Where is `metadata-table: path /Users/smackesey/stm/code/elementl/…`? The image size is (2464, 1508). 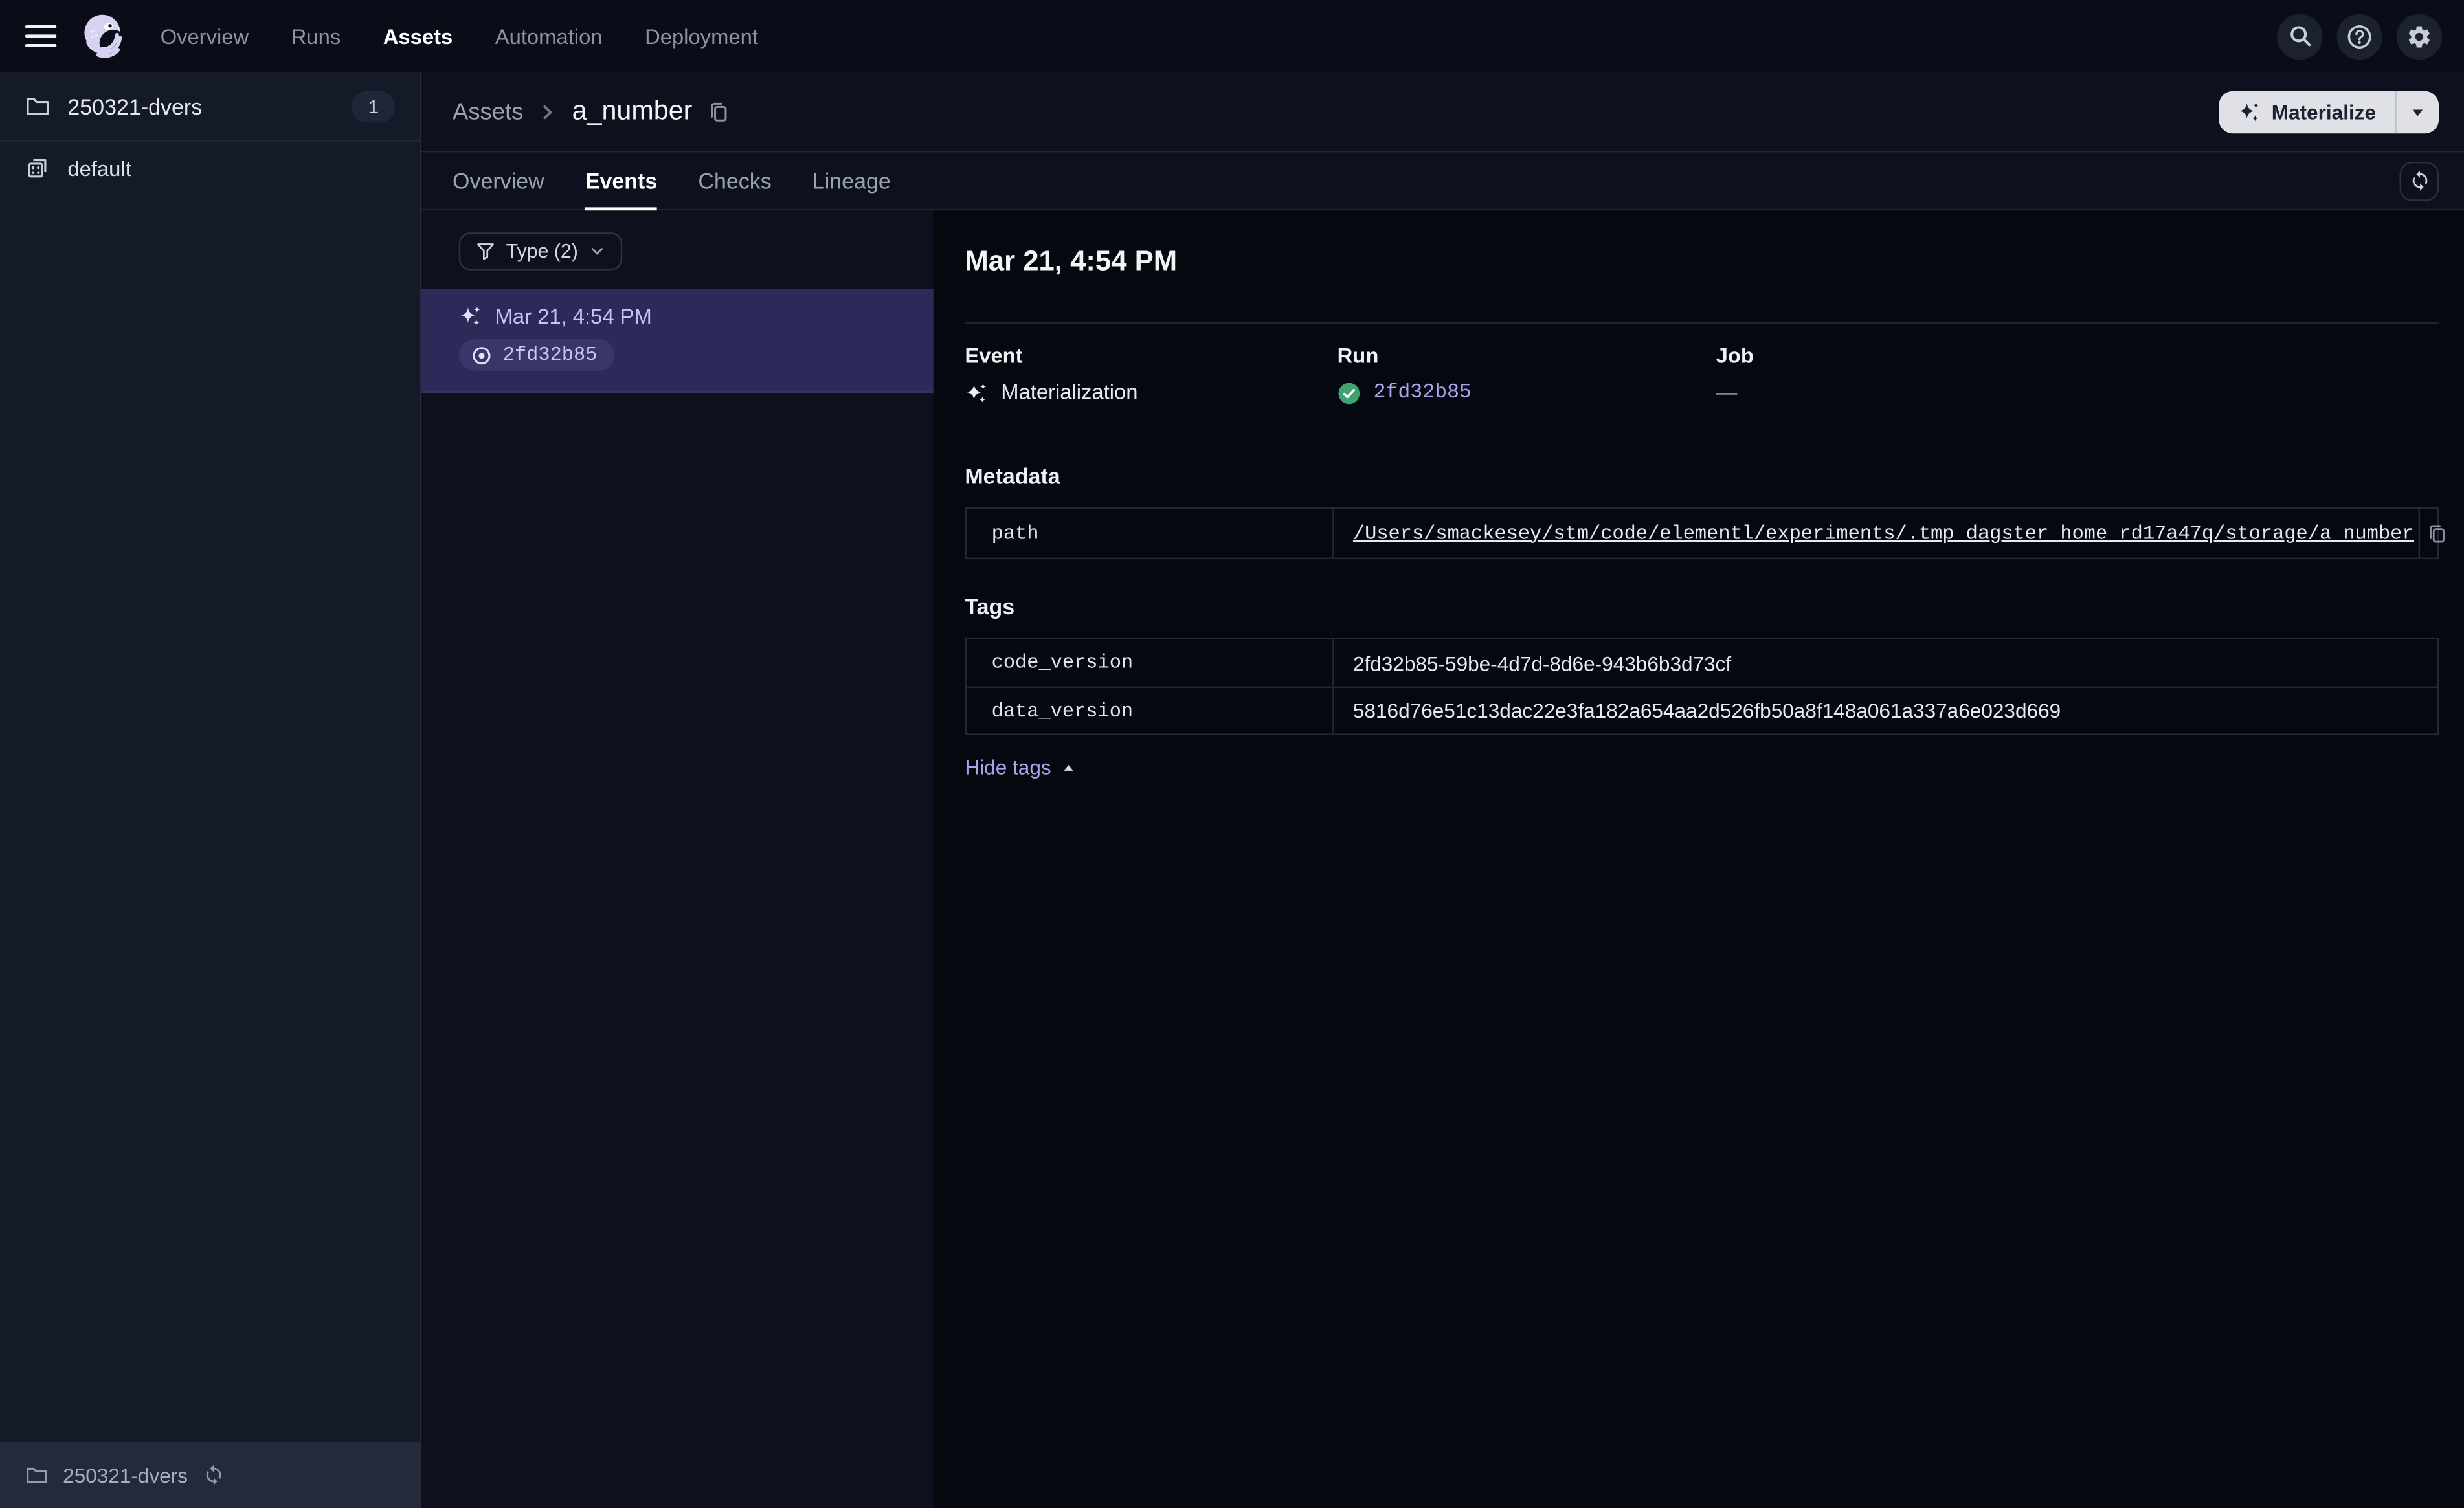 metadata-table: path /Users/smackesey/stm/code/elementl/… is located at coordinates (1705, 533).